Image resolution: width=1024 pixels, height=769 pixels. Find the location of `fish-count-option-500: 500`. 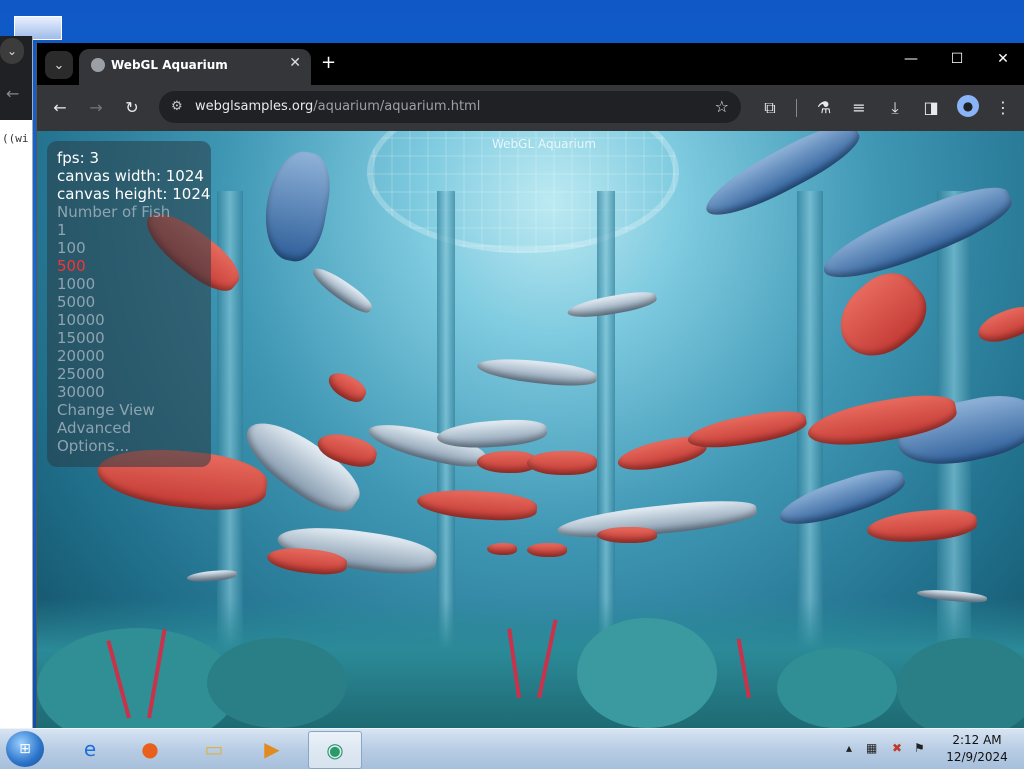

fish-count-option-500: 500 is located at coordinates (71, 266).